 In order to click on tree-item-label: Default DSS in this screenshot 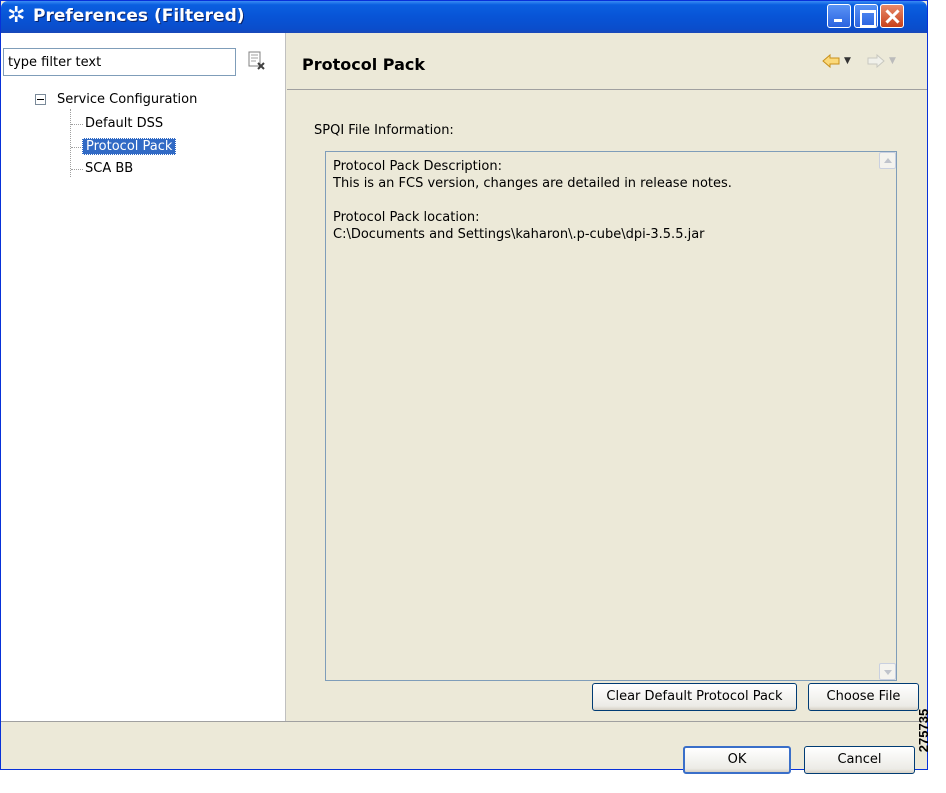, I will do `click(124, 123)`.